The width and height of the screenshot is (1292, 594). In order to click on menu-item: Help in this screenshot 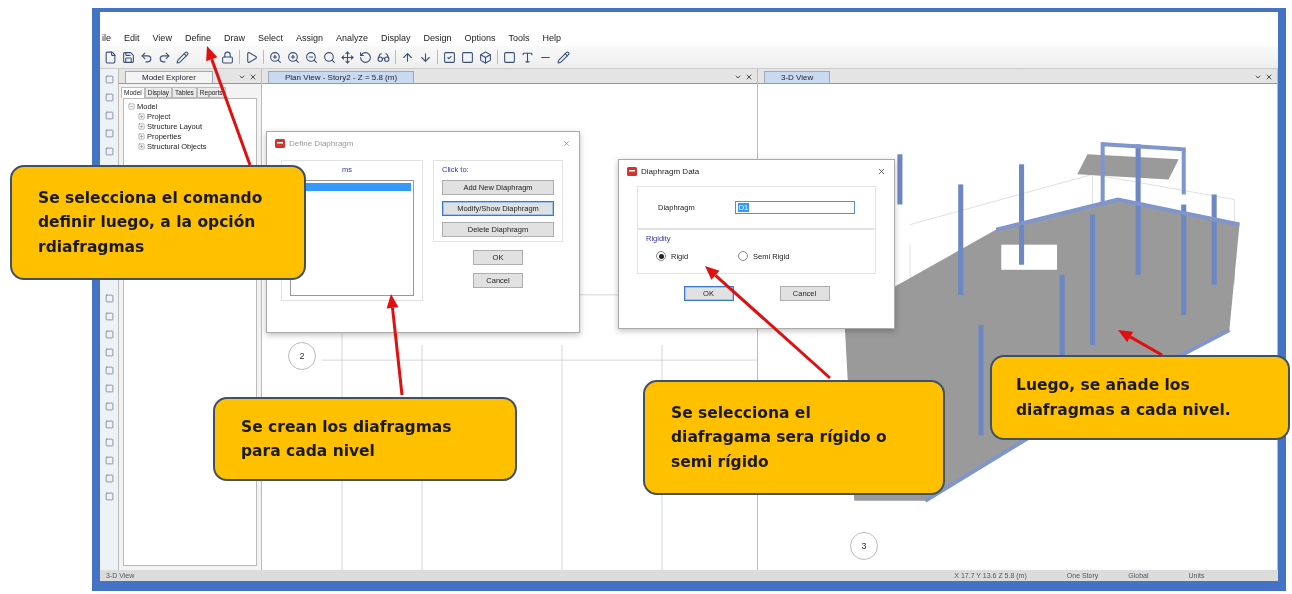, I will do `click(552, 38)`.